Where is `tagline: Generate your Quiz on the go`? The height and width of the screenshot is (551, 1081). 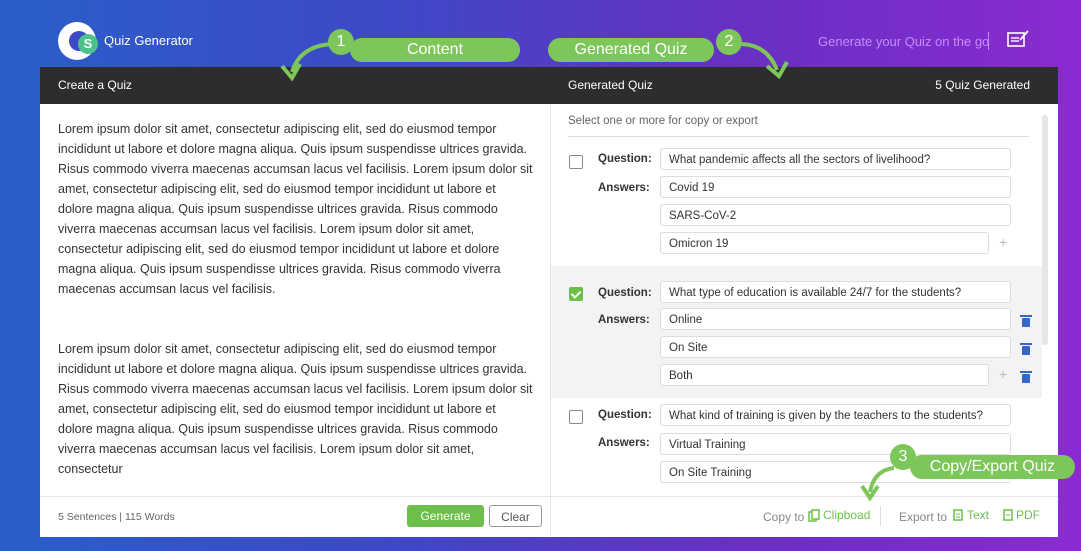 tagline: Generate your Quiz on the go is located at coordinates (904, 41).